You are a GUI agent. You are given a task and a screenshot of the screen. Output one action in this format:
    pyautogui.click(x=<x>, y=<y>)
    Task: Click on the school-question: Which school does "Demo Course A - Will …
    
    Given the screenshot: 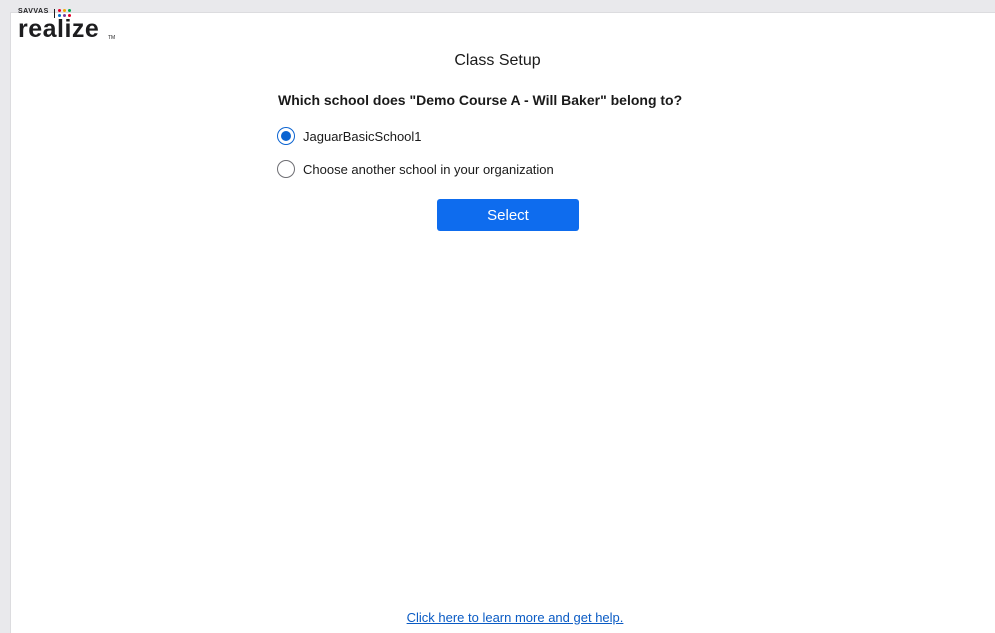 What is the action you would take?
    pyautogui.click(x=480, y=100)
    